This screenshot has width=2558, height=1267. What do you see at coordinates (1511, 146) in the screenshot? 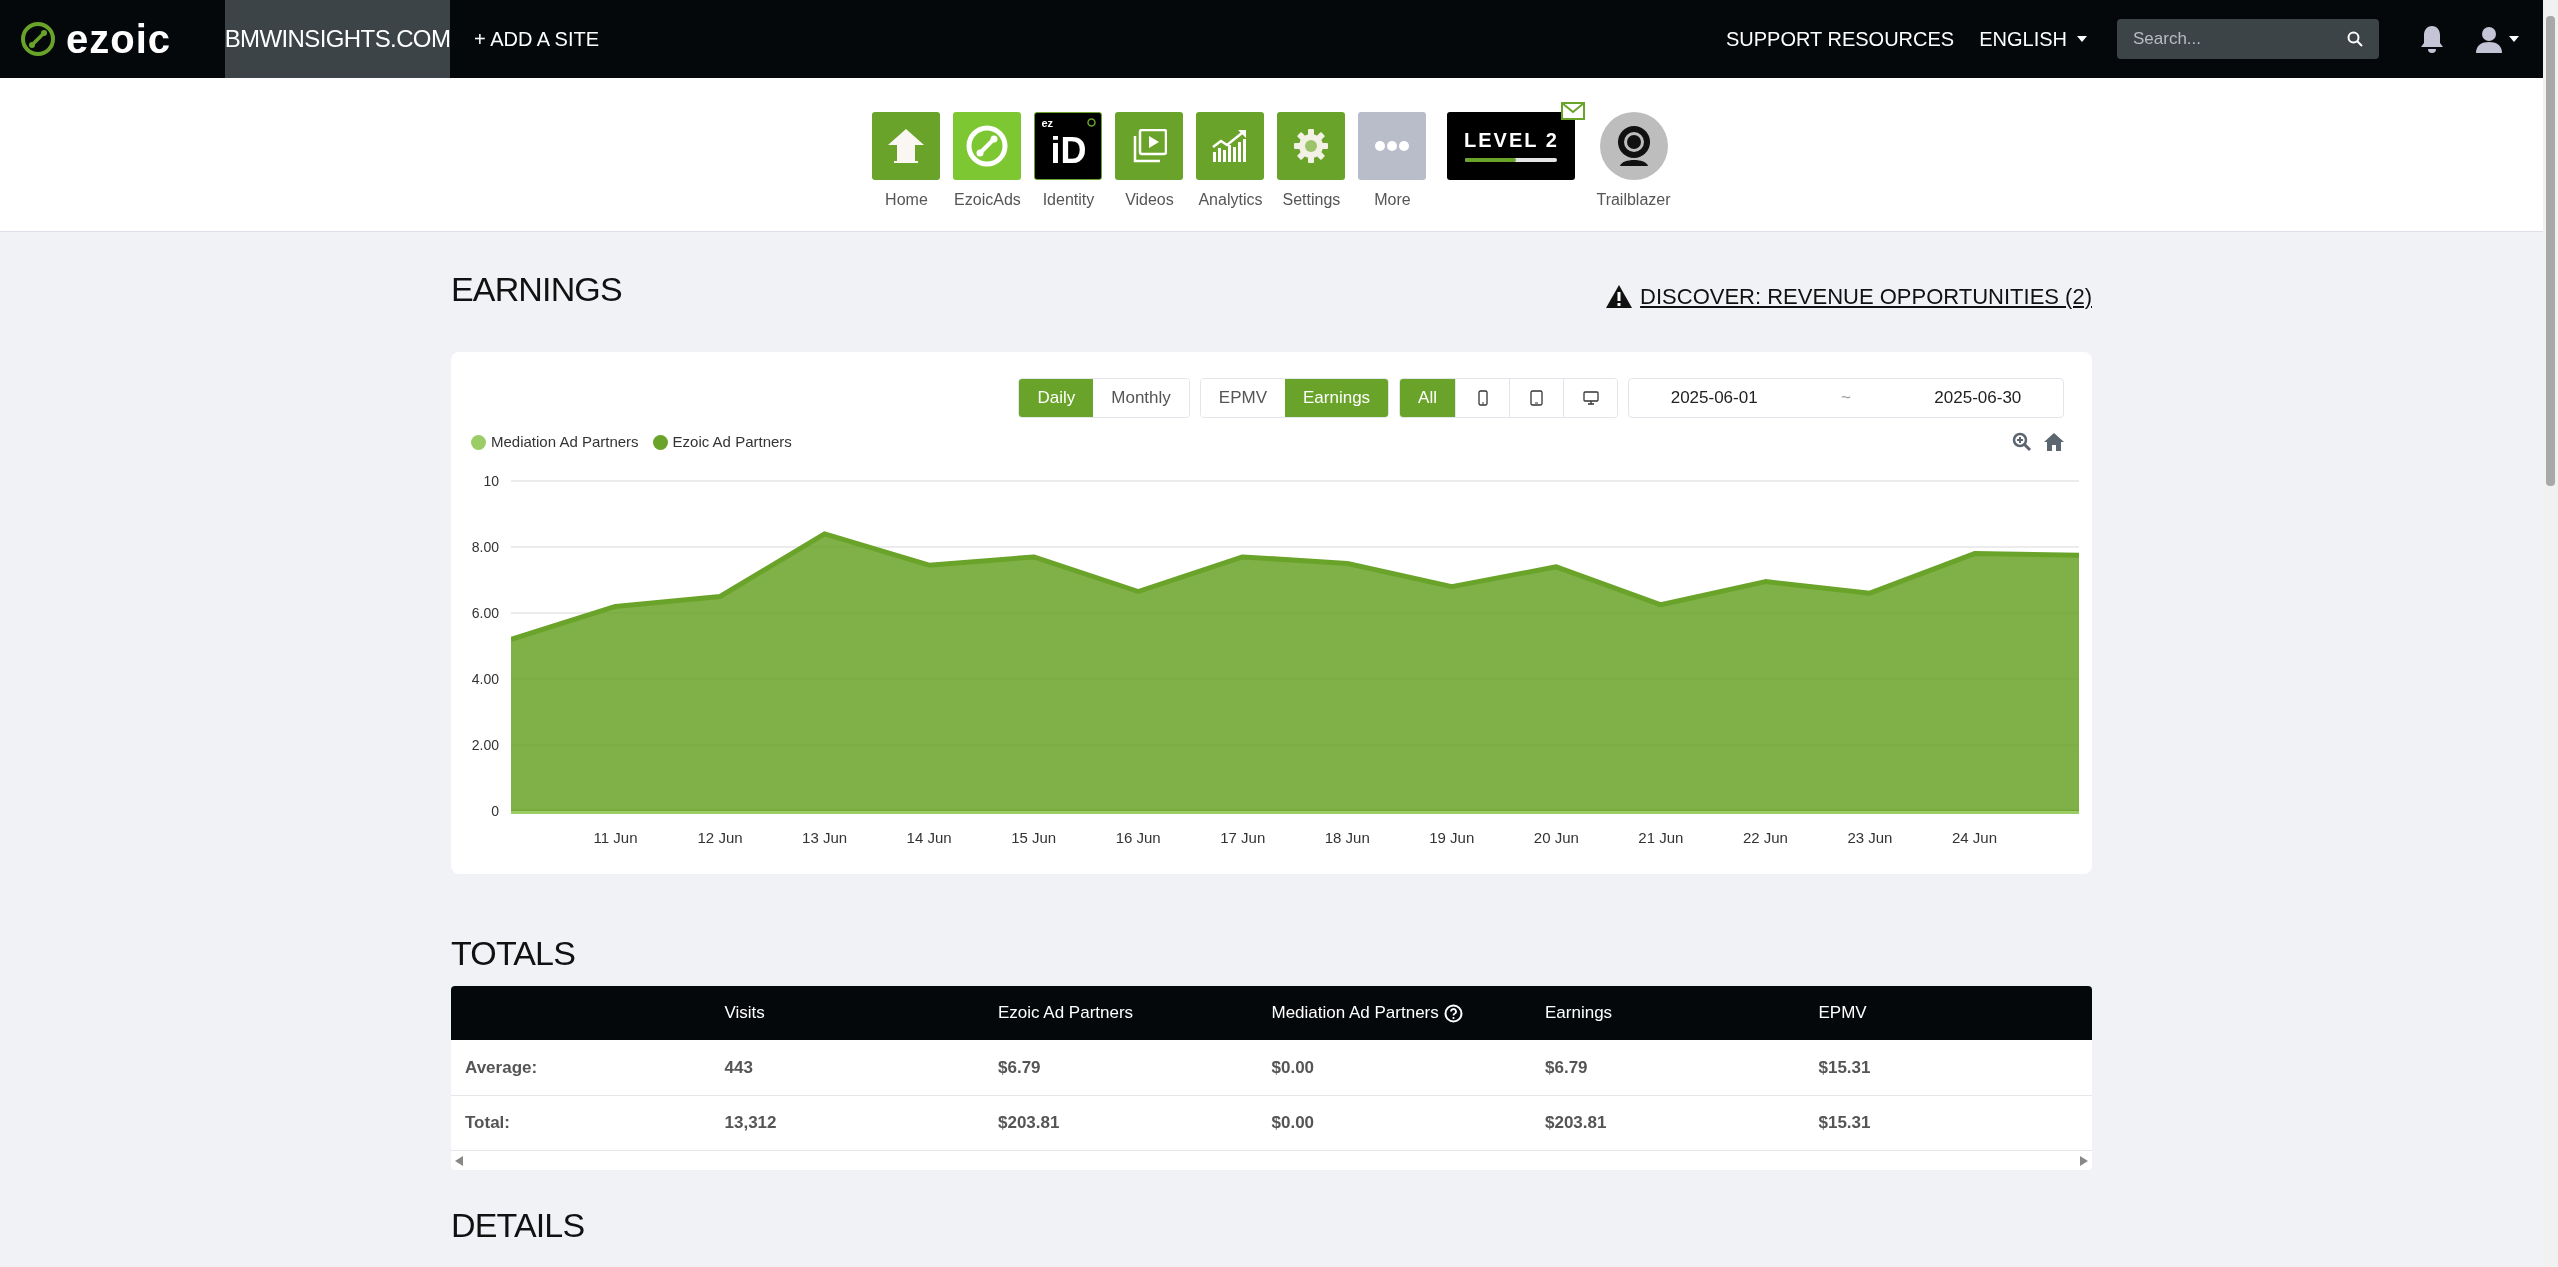
I see `level-badge: LEVEL 2` at bounding box center [1511, 146].